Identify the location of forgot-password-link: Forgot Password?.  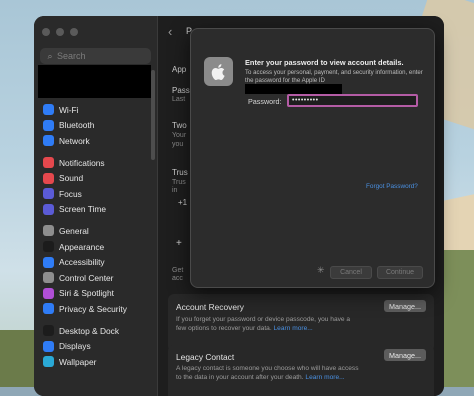
(392, 186).